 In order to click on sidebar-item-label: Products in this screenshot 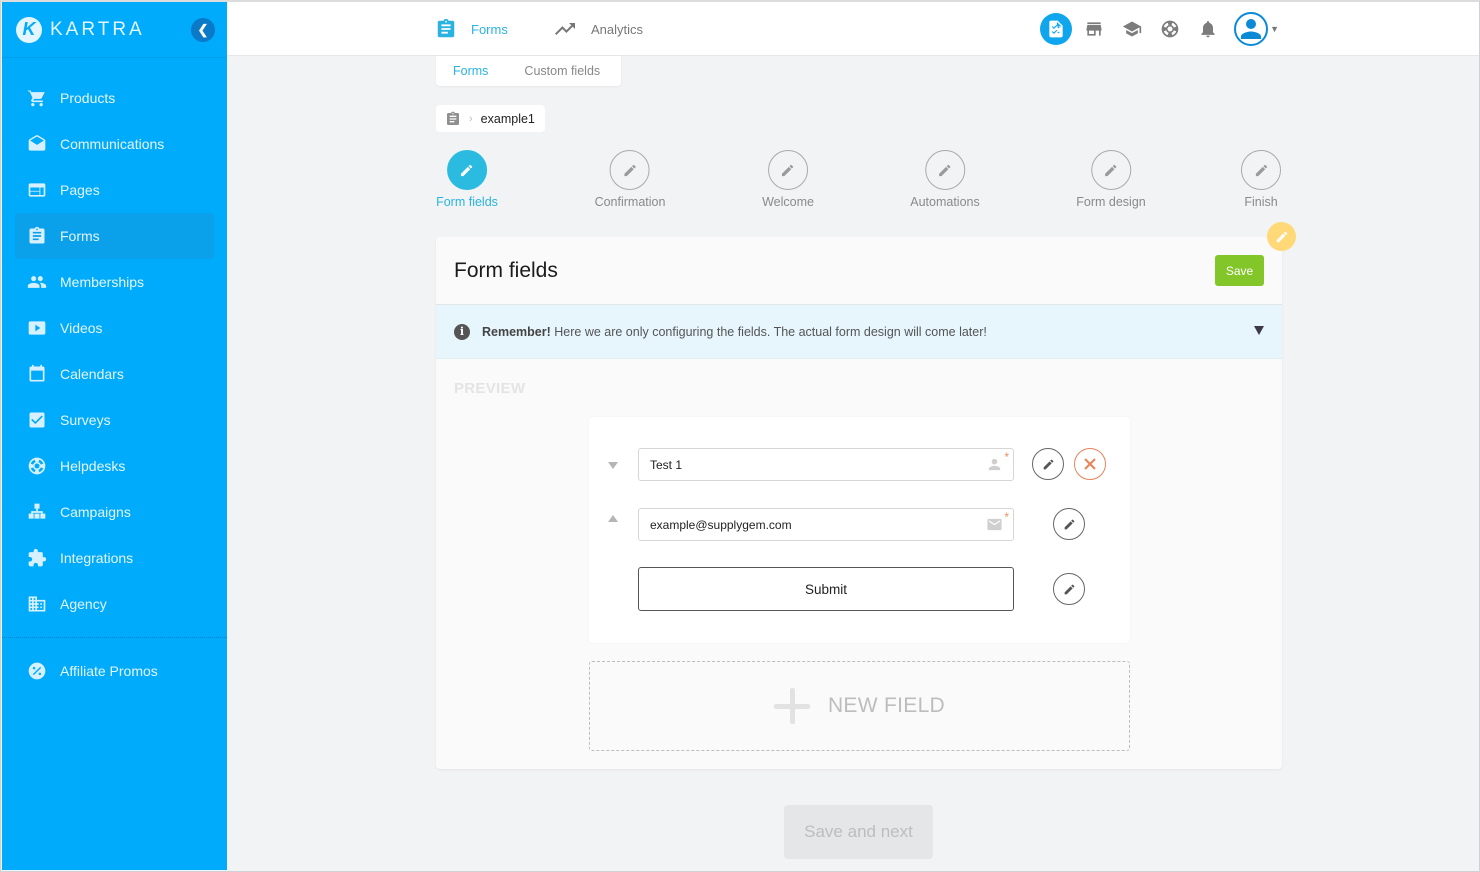, I will do `click(88, 98)`.